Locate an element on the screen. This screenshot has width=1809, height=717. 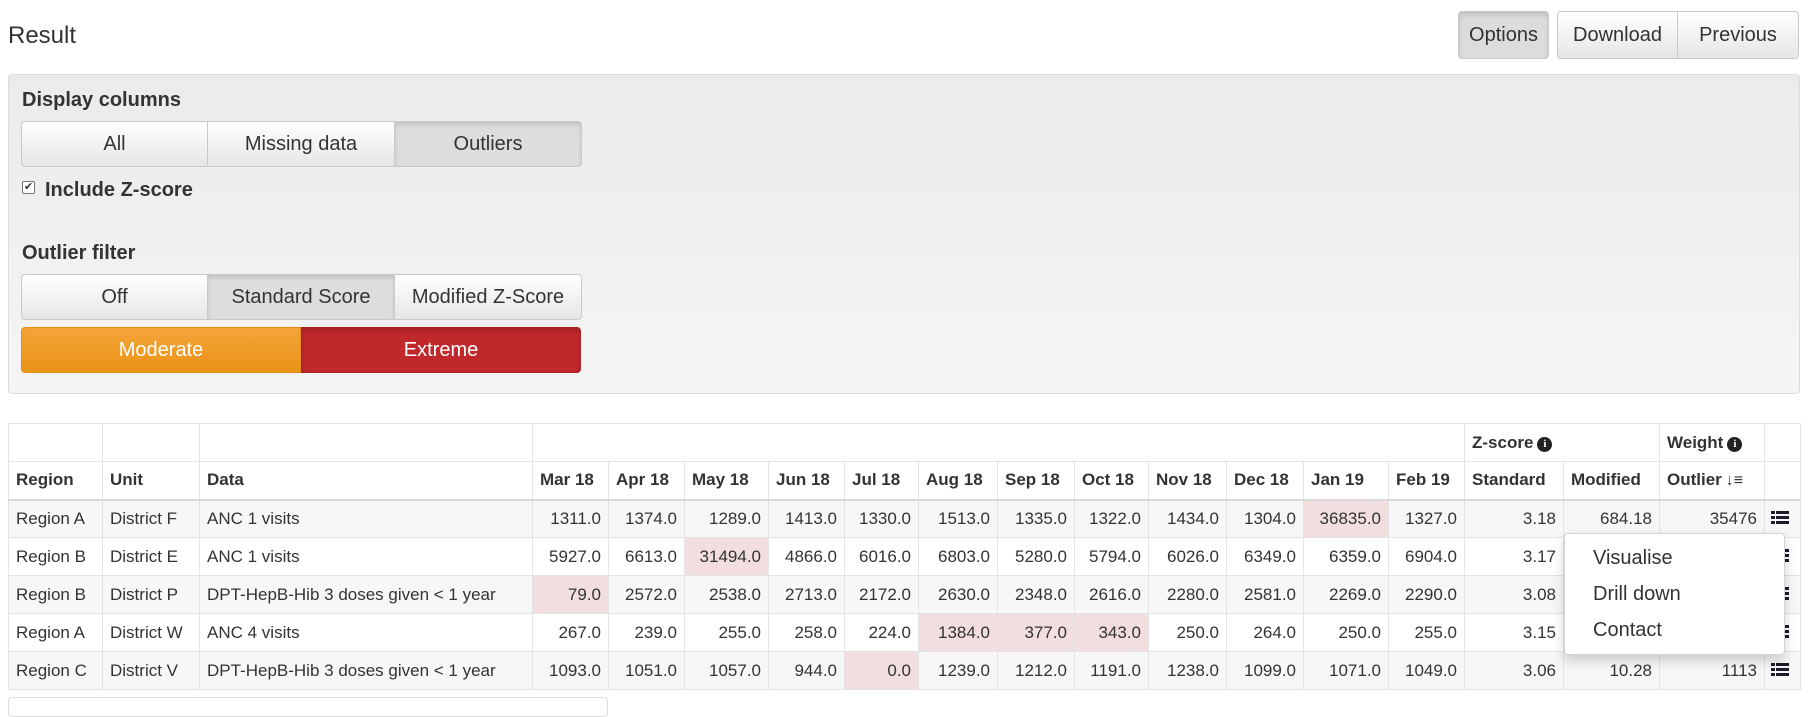
cell-value: 255.0 is located at coordinates (1426, 632).